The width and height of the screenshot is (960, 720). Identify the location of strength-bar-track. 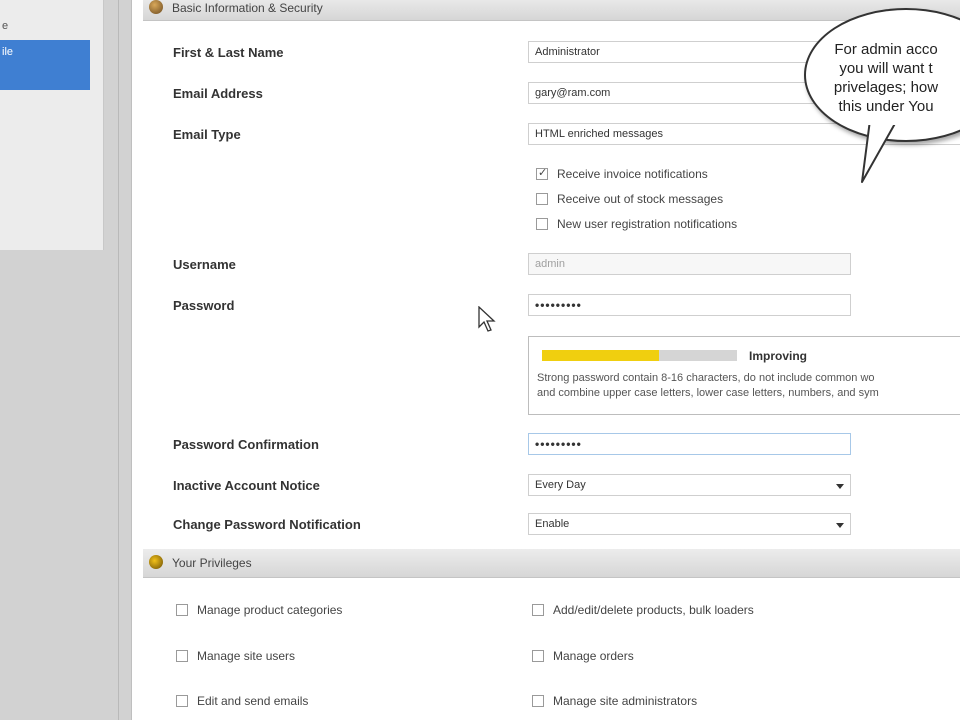
(639, 355).